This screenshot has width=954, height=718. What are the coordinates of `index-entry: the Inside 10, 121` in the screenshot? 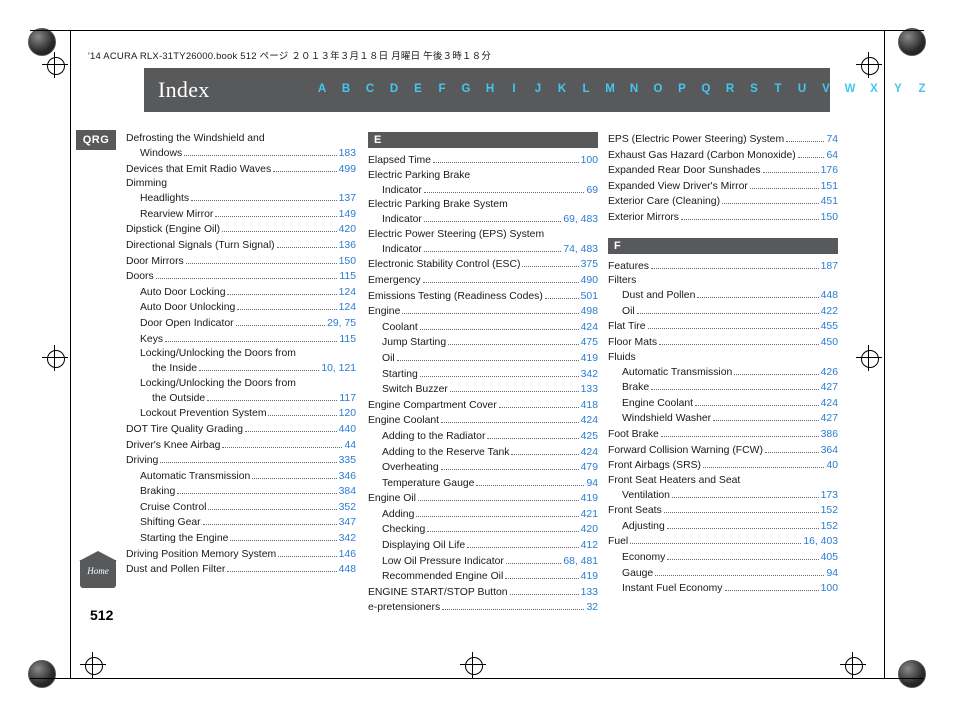 It's located at (241, 369).